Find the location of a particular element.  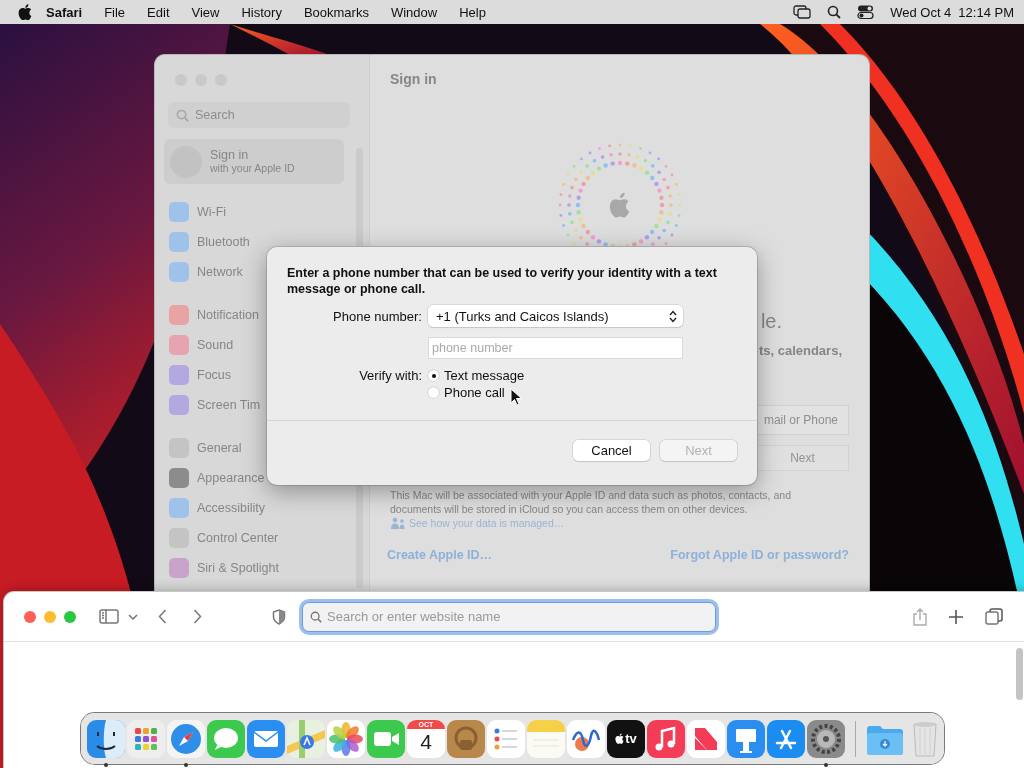

menu-item: Safari is located at coordinates (63, 12).